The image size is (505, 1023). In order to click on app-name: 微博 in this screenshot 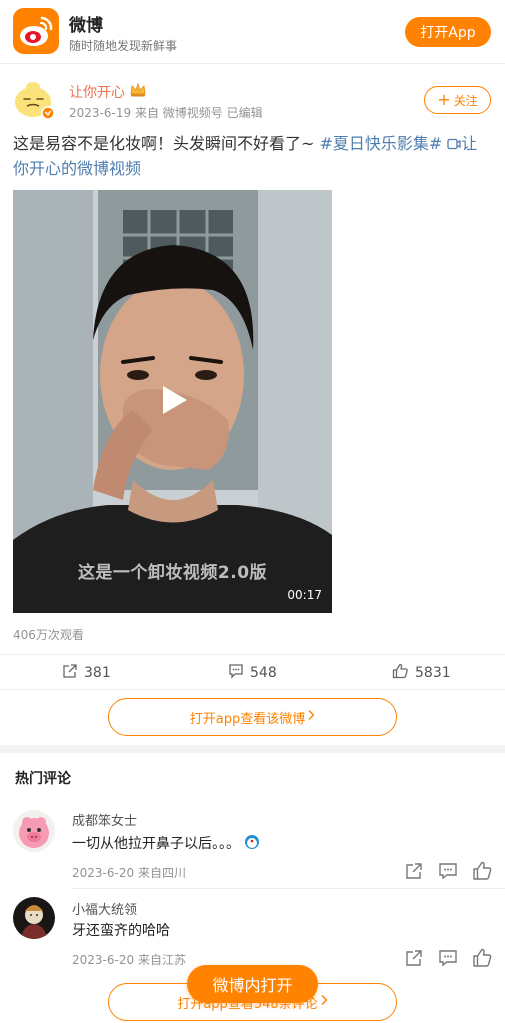, I will do `click(86, 26)`.